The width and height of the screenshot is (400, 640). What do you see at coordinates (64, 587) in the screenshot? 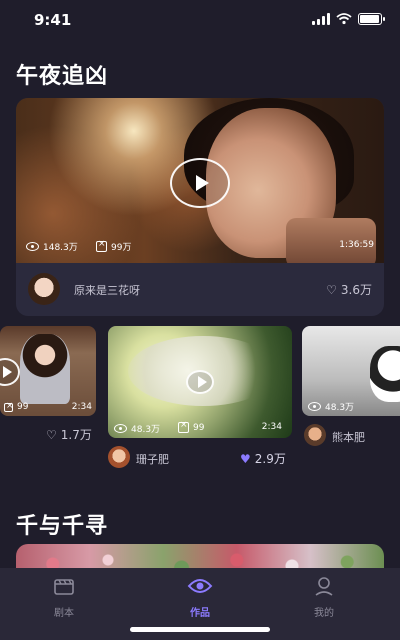
I see `clapperboard-icon` at bounding box center [64, 587].